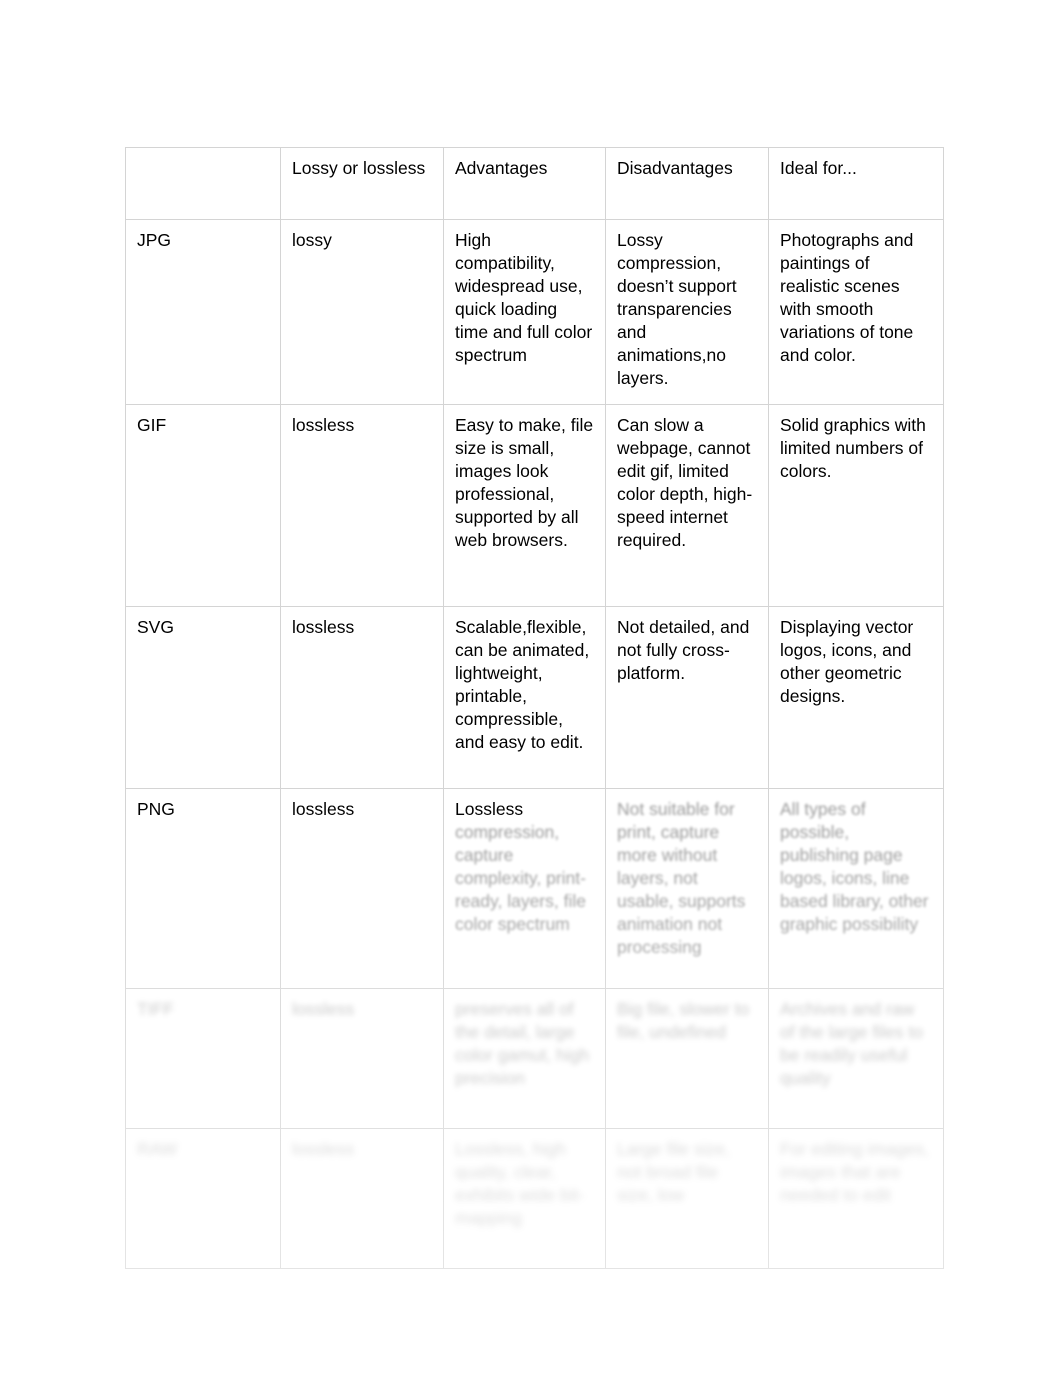 The image size is (1062, 1377). Describe the element at coordinates (203, 1058) in the screenshot. I see `cell-format: TIFF` at that location.